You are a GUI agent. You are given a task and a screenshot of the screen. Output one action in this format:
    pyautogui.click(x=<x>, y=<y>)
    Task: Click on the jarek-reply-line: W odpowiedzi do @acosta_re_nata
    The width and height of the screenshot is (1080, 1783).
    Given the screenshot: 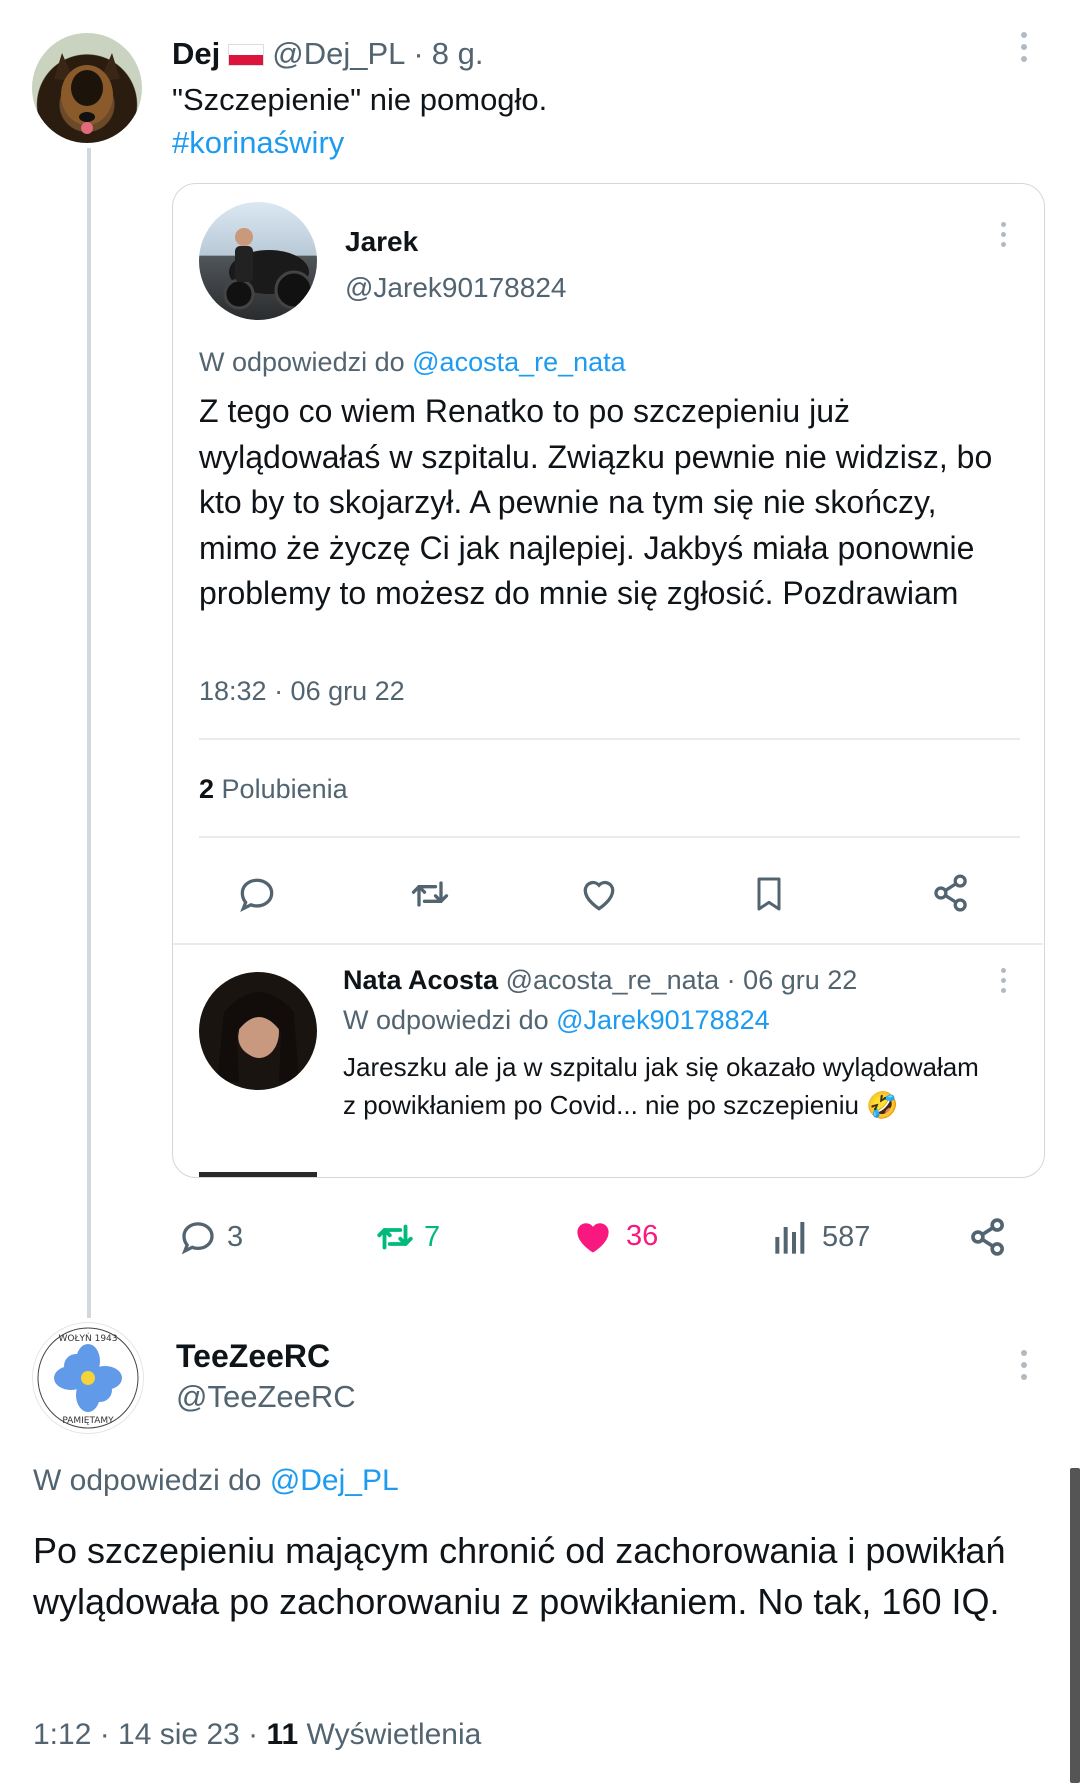 What is the action you would take?
    pyautogui.click(x=412, y=362)
    